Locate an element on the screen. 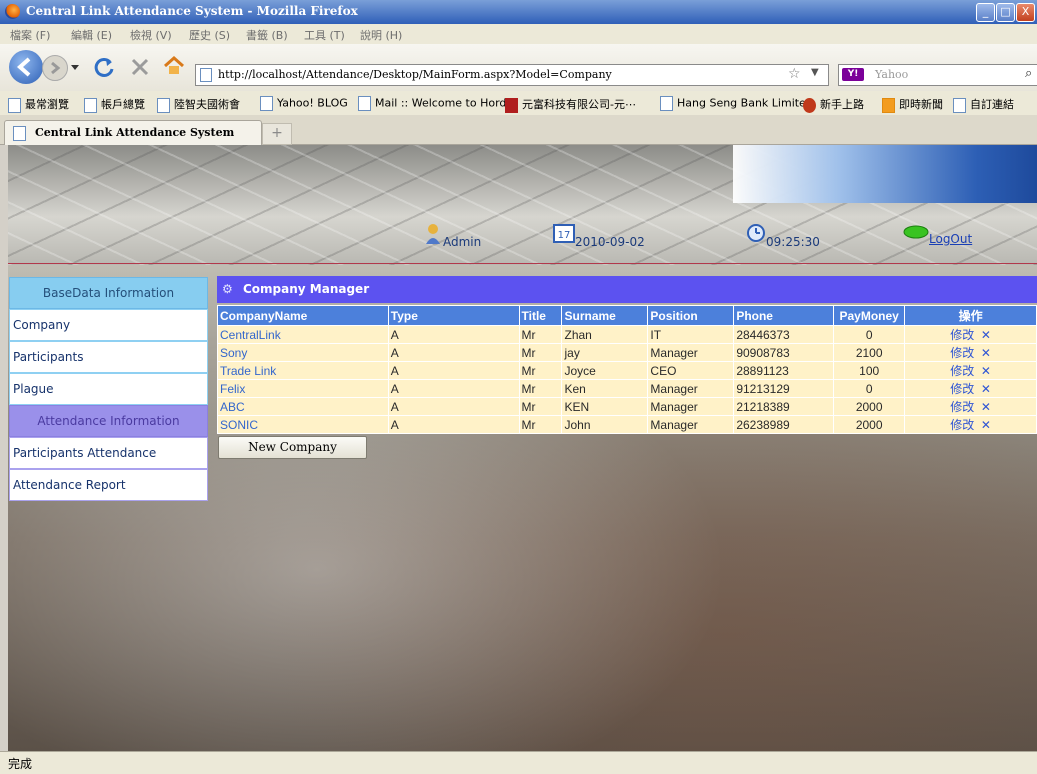 The width and height of the screenshot is (1037, 774). column-header: Surname is located at coordinates (605, 315).